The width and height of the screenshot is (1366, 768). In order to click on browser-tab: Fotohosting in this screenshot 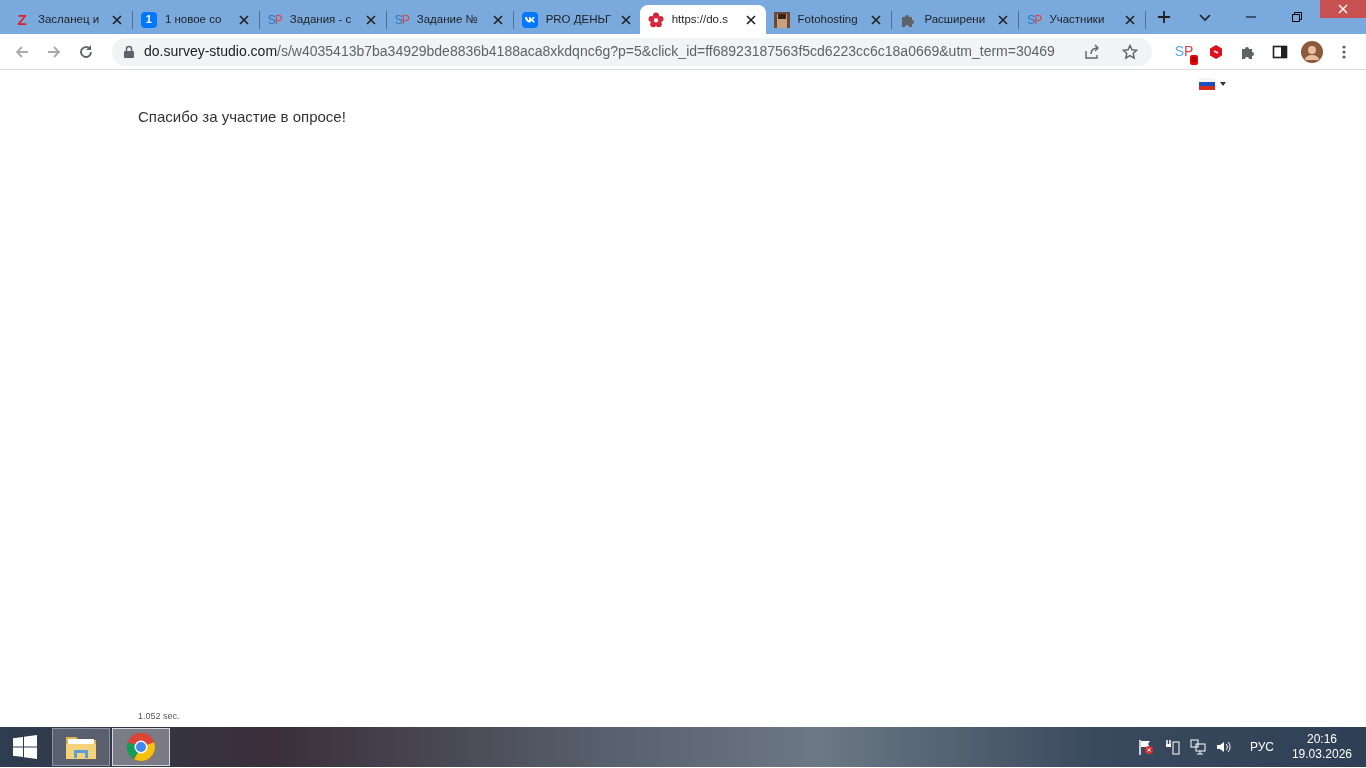, I will do `click(828, 19)`.